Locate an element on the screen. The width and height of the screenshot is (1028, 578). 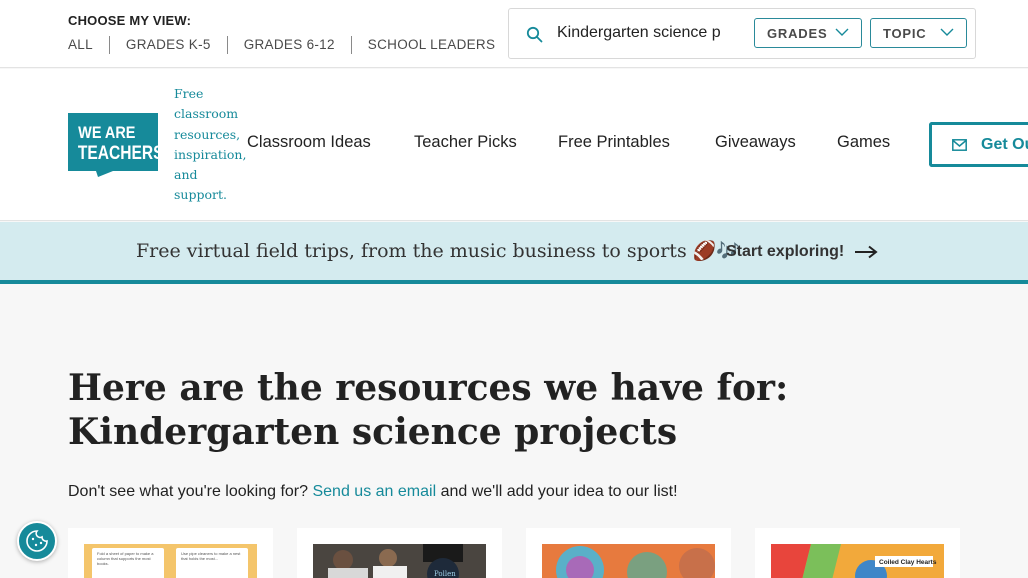
start-exploring-link: Start exploring! is located at coordinates (802, 252).